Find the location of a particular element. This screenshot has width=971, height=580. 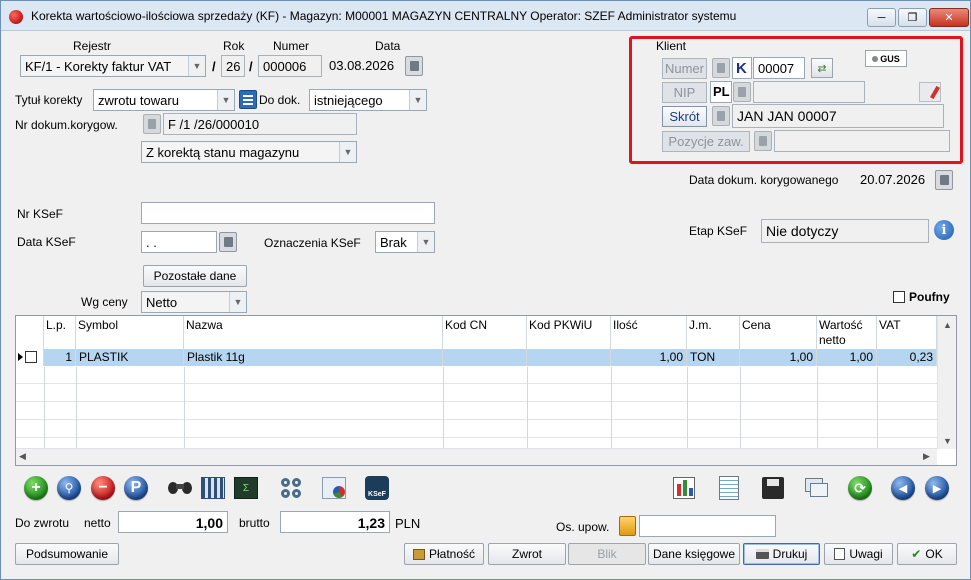

grid-header-symbol: Symbol is located at coordinates (130, 332).